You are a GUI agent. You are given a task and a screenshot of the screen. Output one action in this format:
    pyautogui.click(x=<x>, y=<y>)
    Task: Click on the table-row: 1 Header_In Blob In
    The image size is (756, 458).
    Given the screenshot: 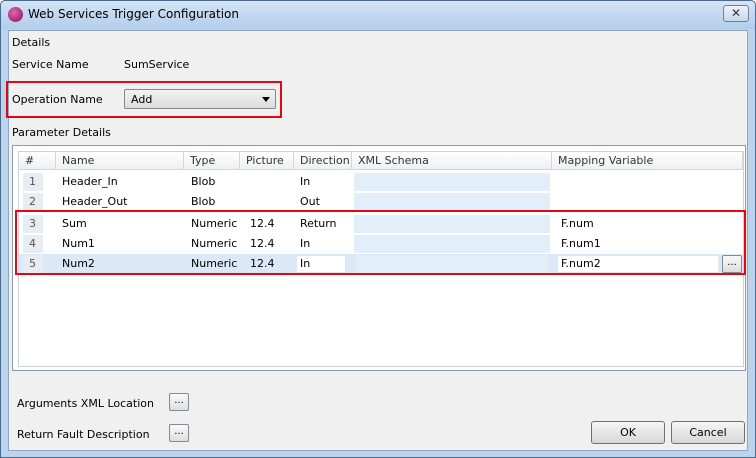 What is the action you would take?
    pyautogui.click(x=381, y=182)
    